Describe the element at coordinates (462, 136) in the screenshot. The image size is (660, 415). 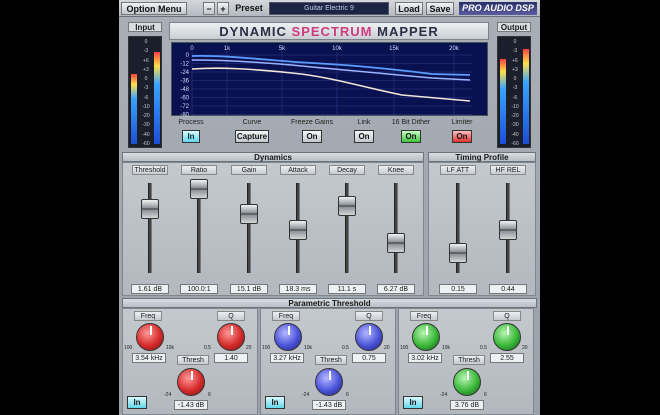
I see `control-button-limiter: On` at that location.